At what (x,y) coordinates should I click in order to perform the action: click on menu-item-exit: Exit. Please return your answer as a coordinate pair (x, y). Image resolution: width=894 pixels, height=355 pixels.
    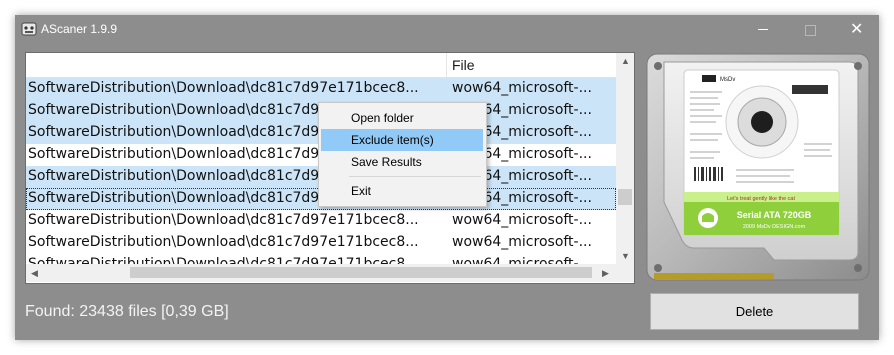
    Looking at the image, I should click on (402, 191).